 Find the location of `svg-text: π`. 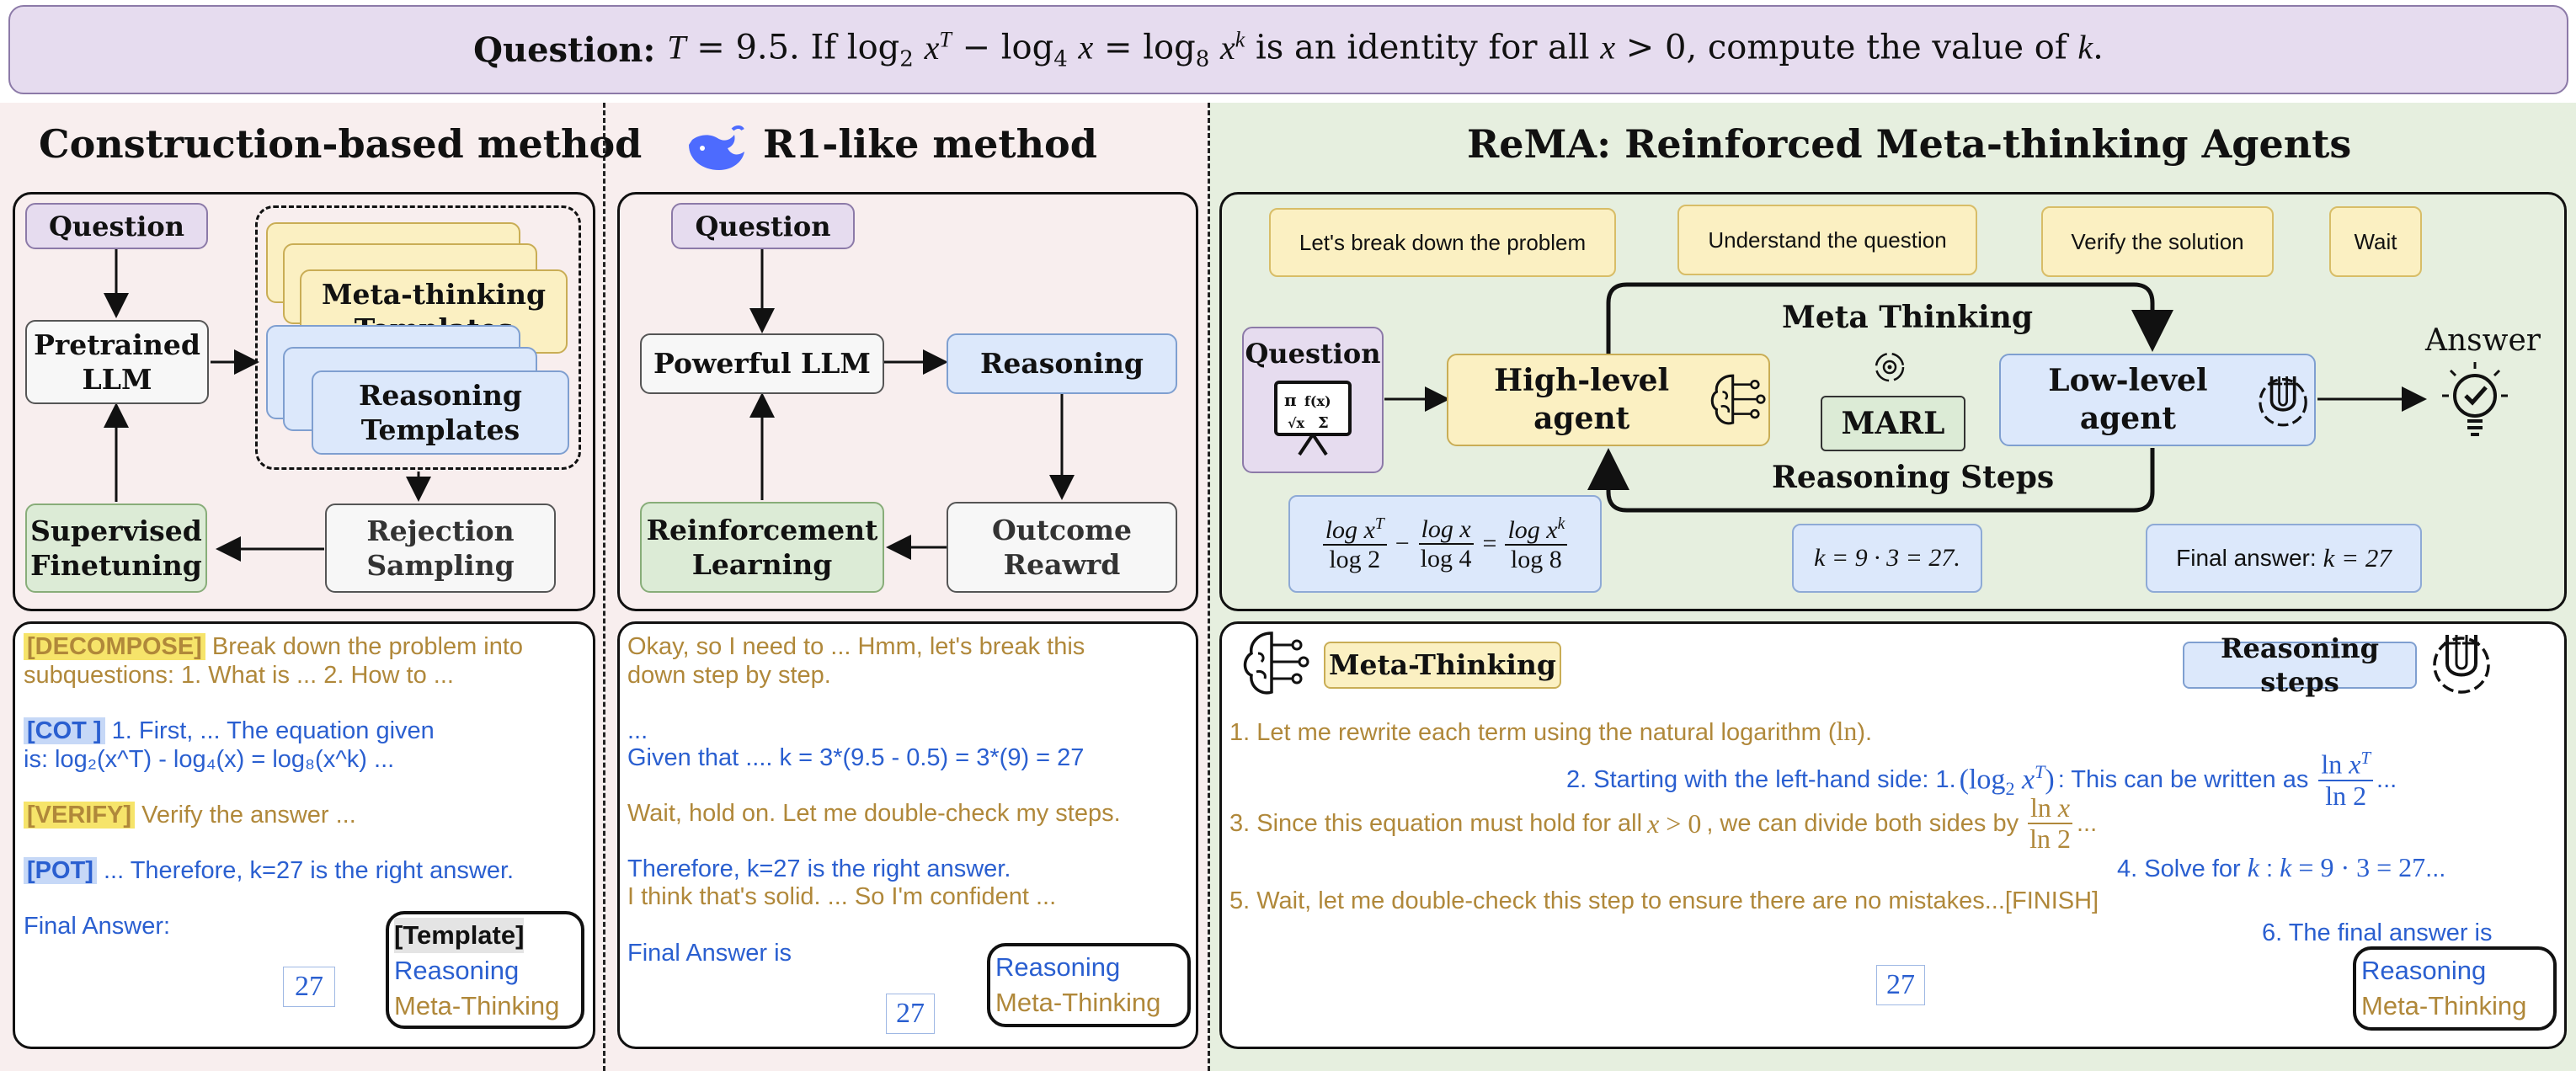

svg-text: π is located at coordinates (1290, 400).